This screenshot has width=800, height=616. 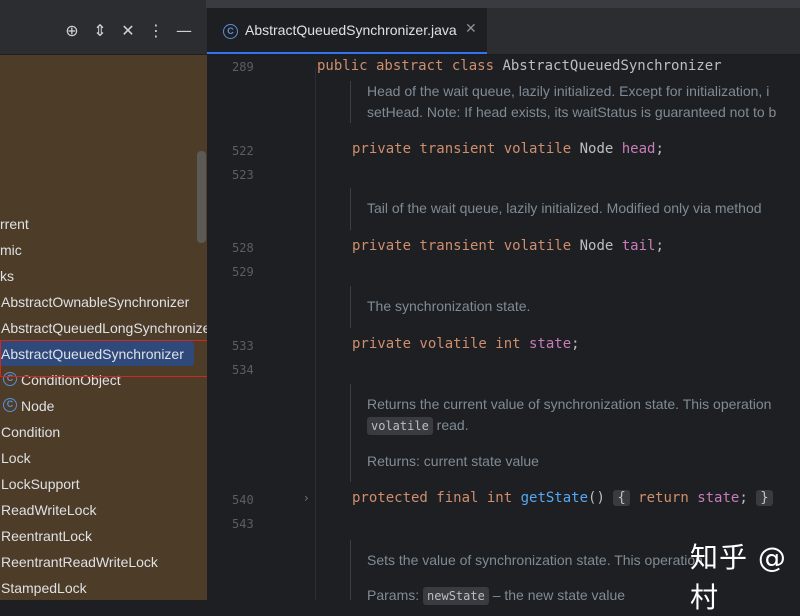 What do you see at coordinates (243, 500) in the screenshot?
I see `line-number: 540` at bounding box center [243, 500].